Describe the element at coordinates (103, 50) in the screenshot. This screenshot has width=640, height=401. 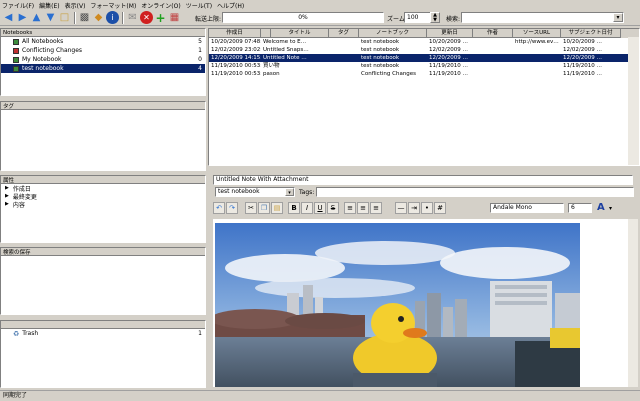
I see `notebook-item: Conflicting Changes 1` at that location.